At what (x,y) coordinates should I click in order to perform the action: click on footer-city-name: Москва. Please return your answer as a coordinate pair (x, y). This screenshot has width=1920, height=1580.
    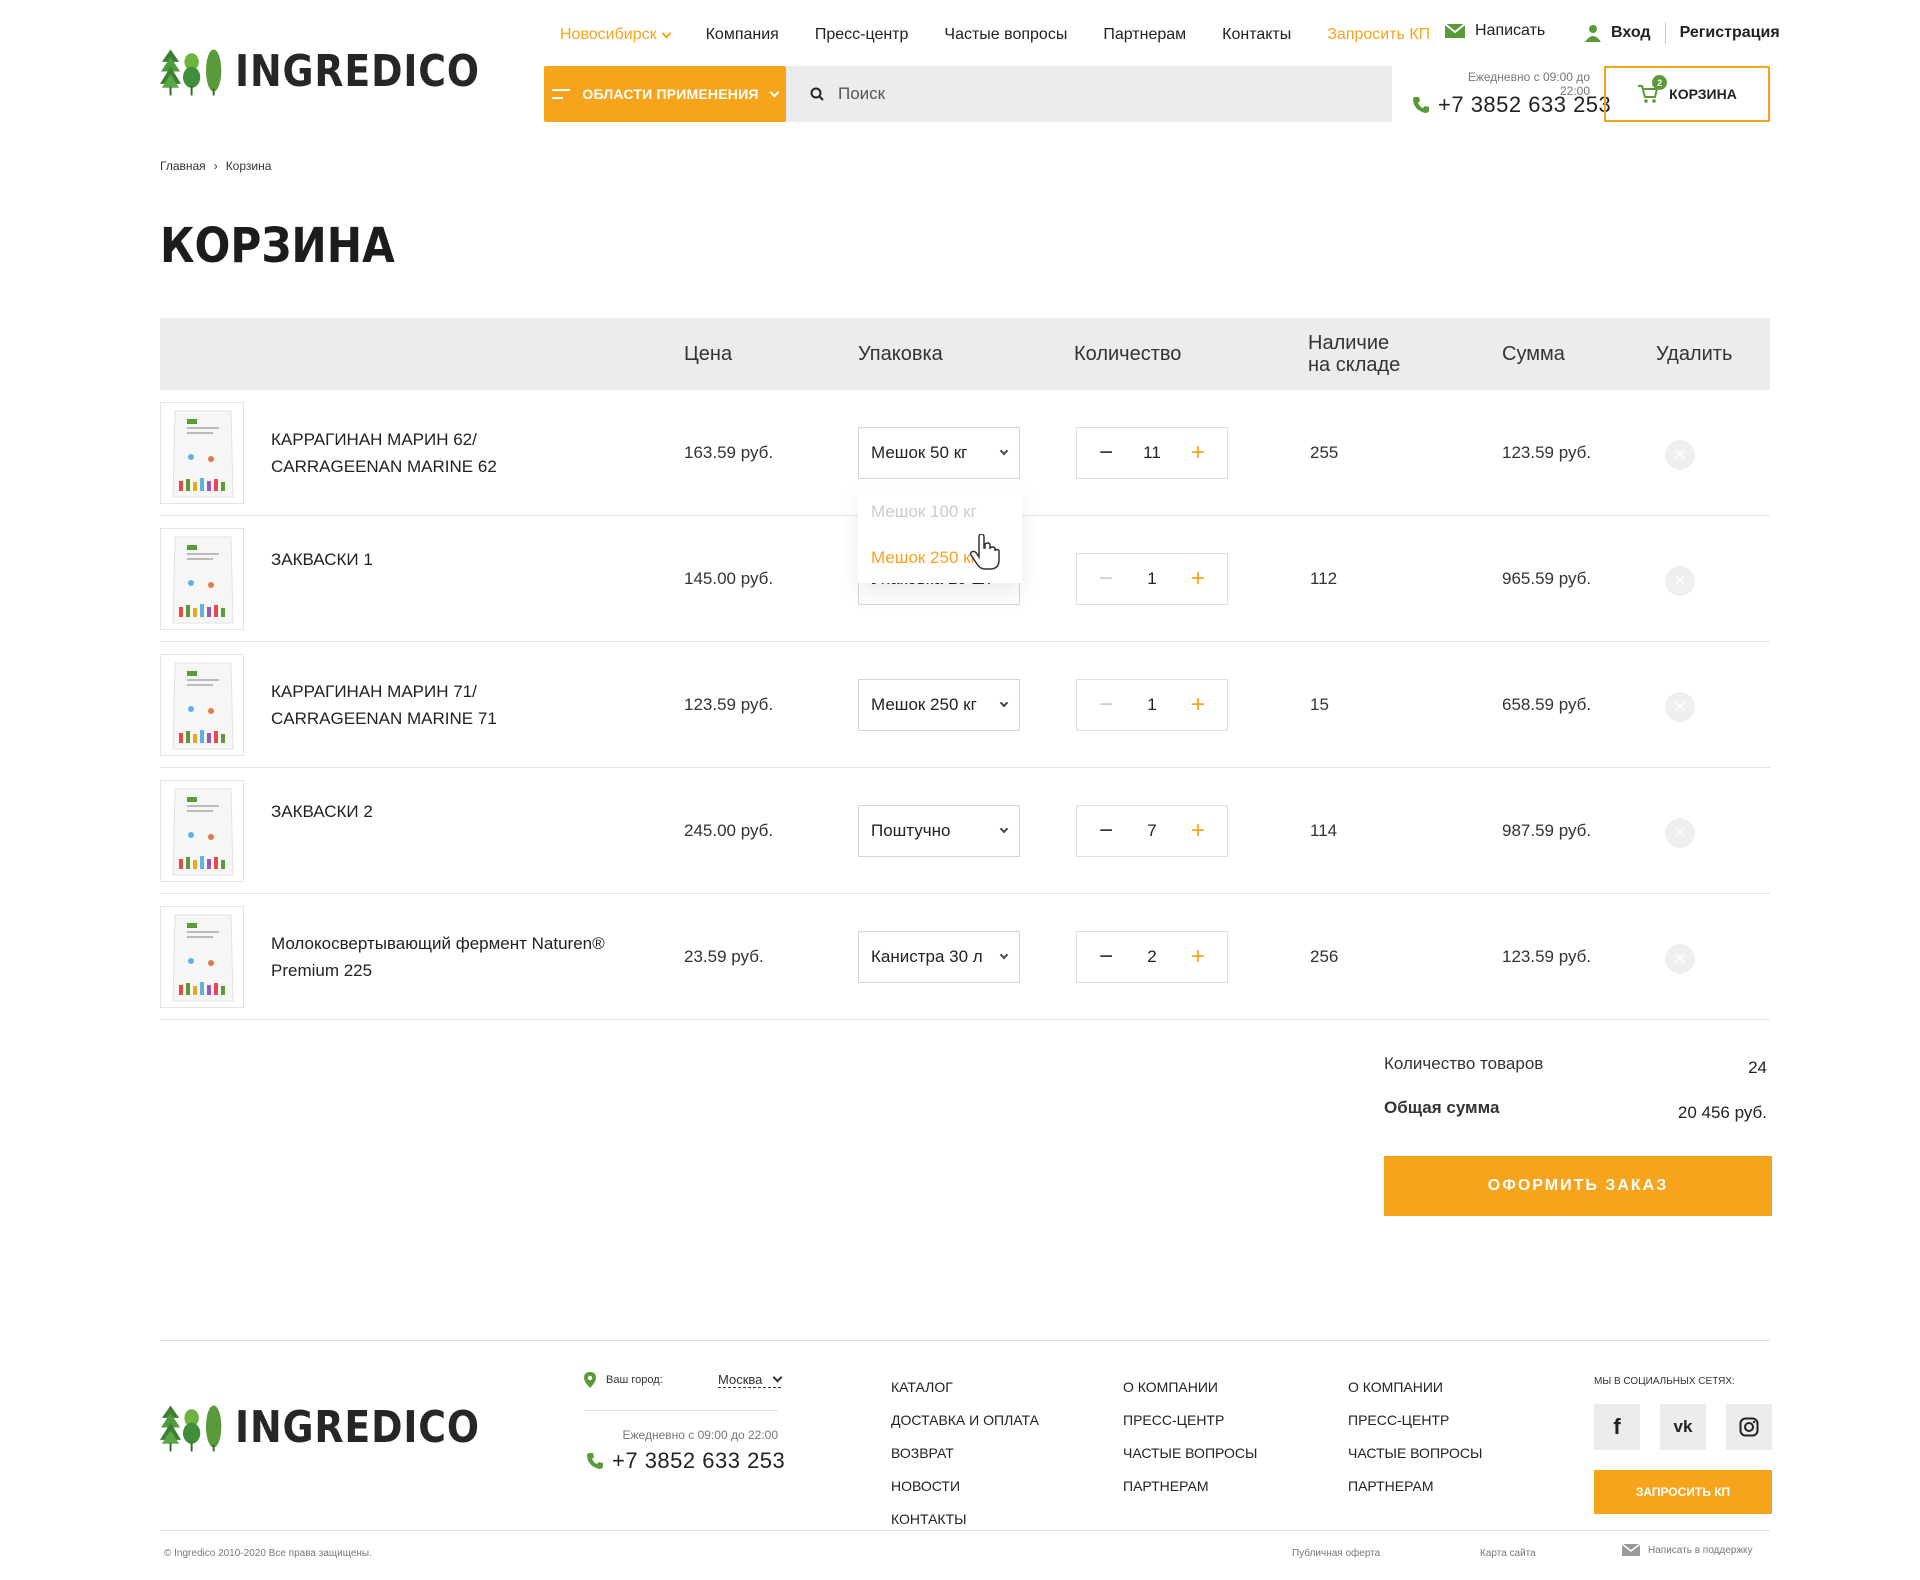
    Looking at the image, I should click on (740, 1379).